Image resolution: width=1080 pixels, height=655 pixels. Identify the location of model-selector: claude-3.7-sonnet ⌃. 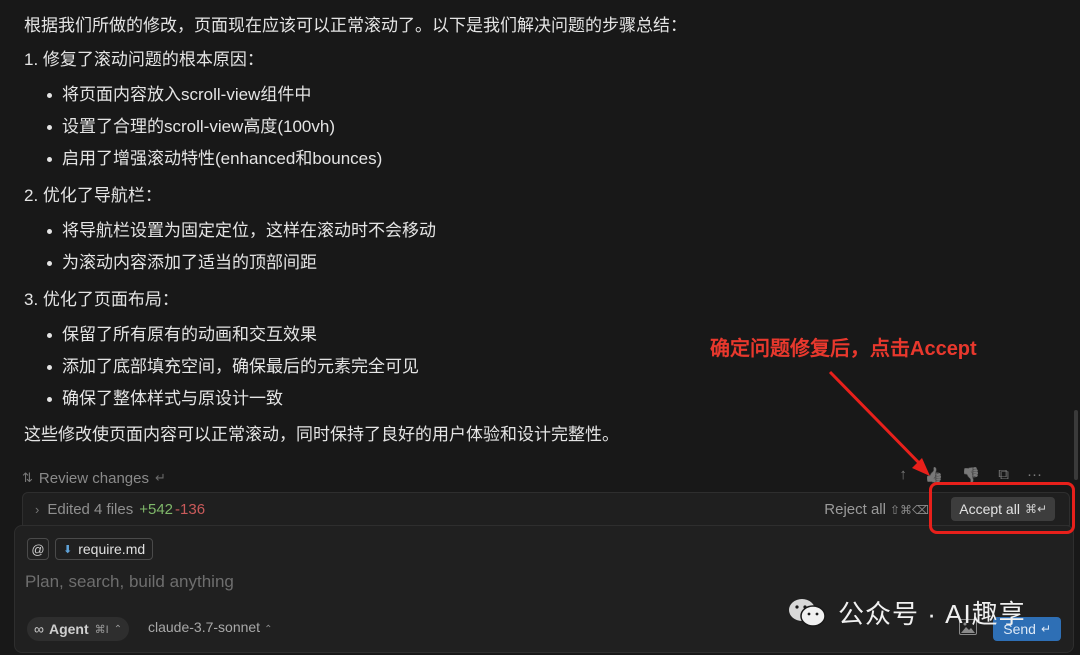
(210, 627).